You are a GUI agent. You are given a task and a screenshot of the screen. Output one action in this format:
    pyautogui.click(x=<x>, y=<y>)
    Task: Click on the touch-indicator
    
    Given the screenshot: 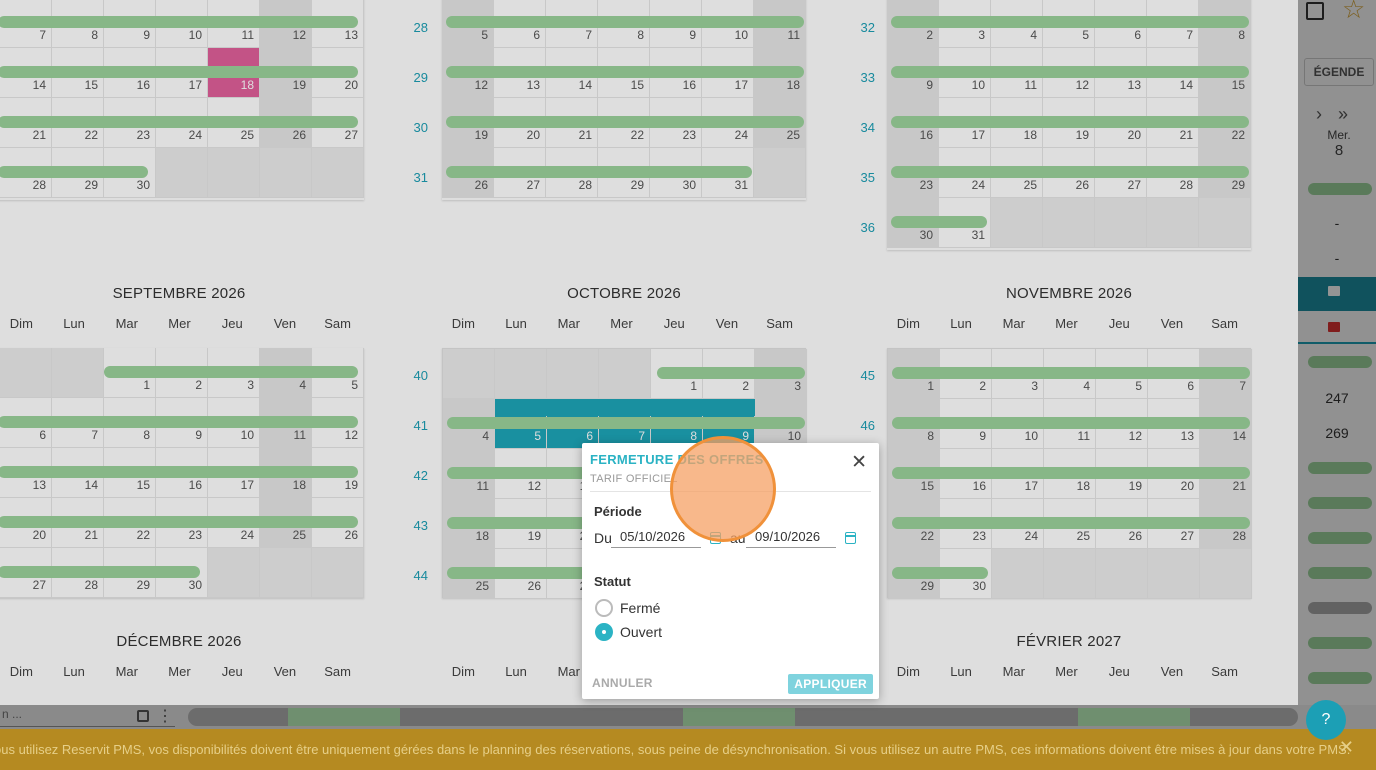 What is the action you would take?
    pyautogui.click(x=723, y=489)
    